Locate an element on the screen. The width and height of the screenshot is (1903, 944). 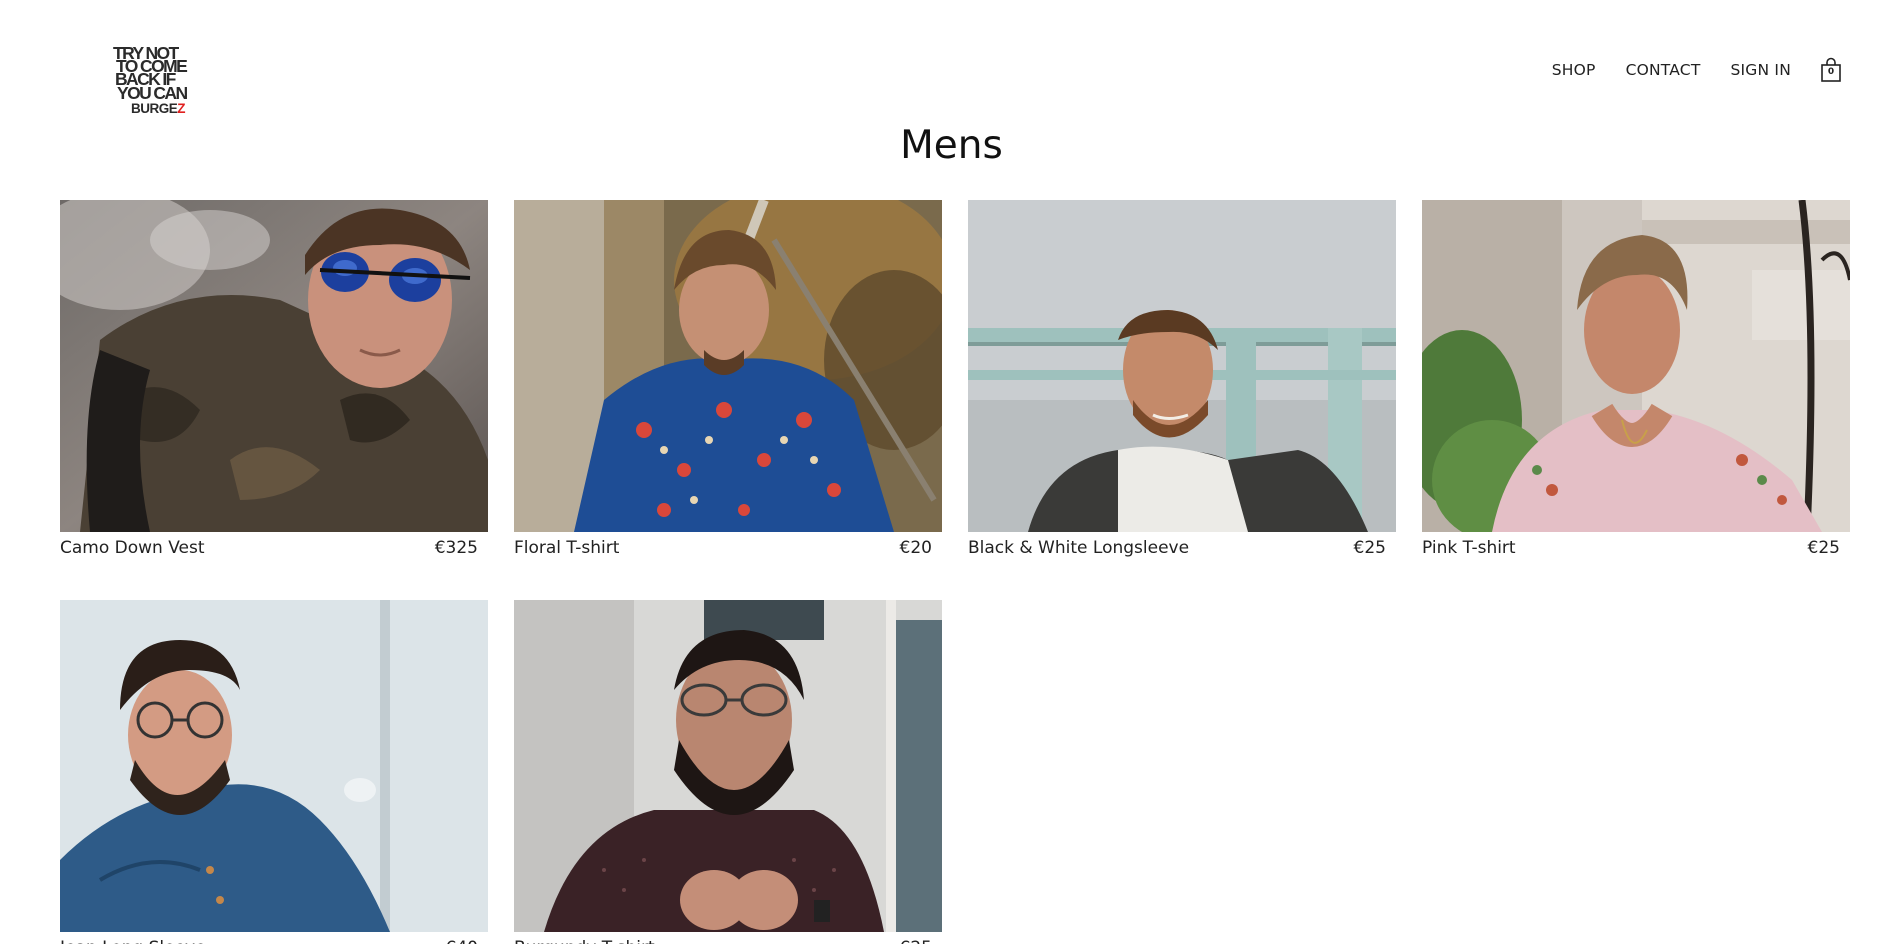
product-price: €20 is located at coordinates (915, 548).